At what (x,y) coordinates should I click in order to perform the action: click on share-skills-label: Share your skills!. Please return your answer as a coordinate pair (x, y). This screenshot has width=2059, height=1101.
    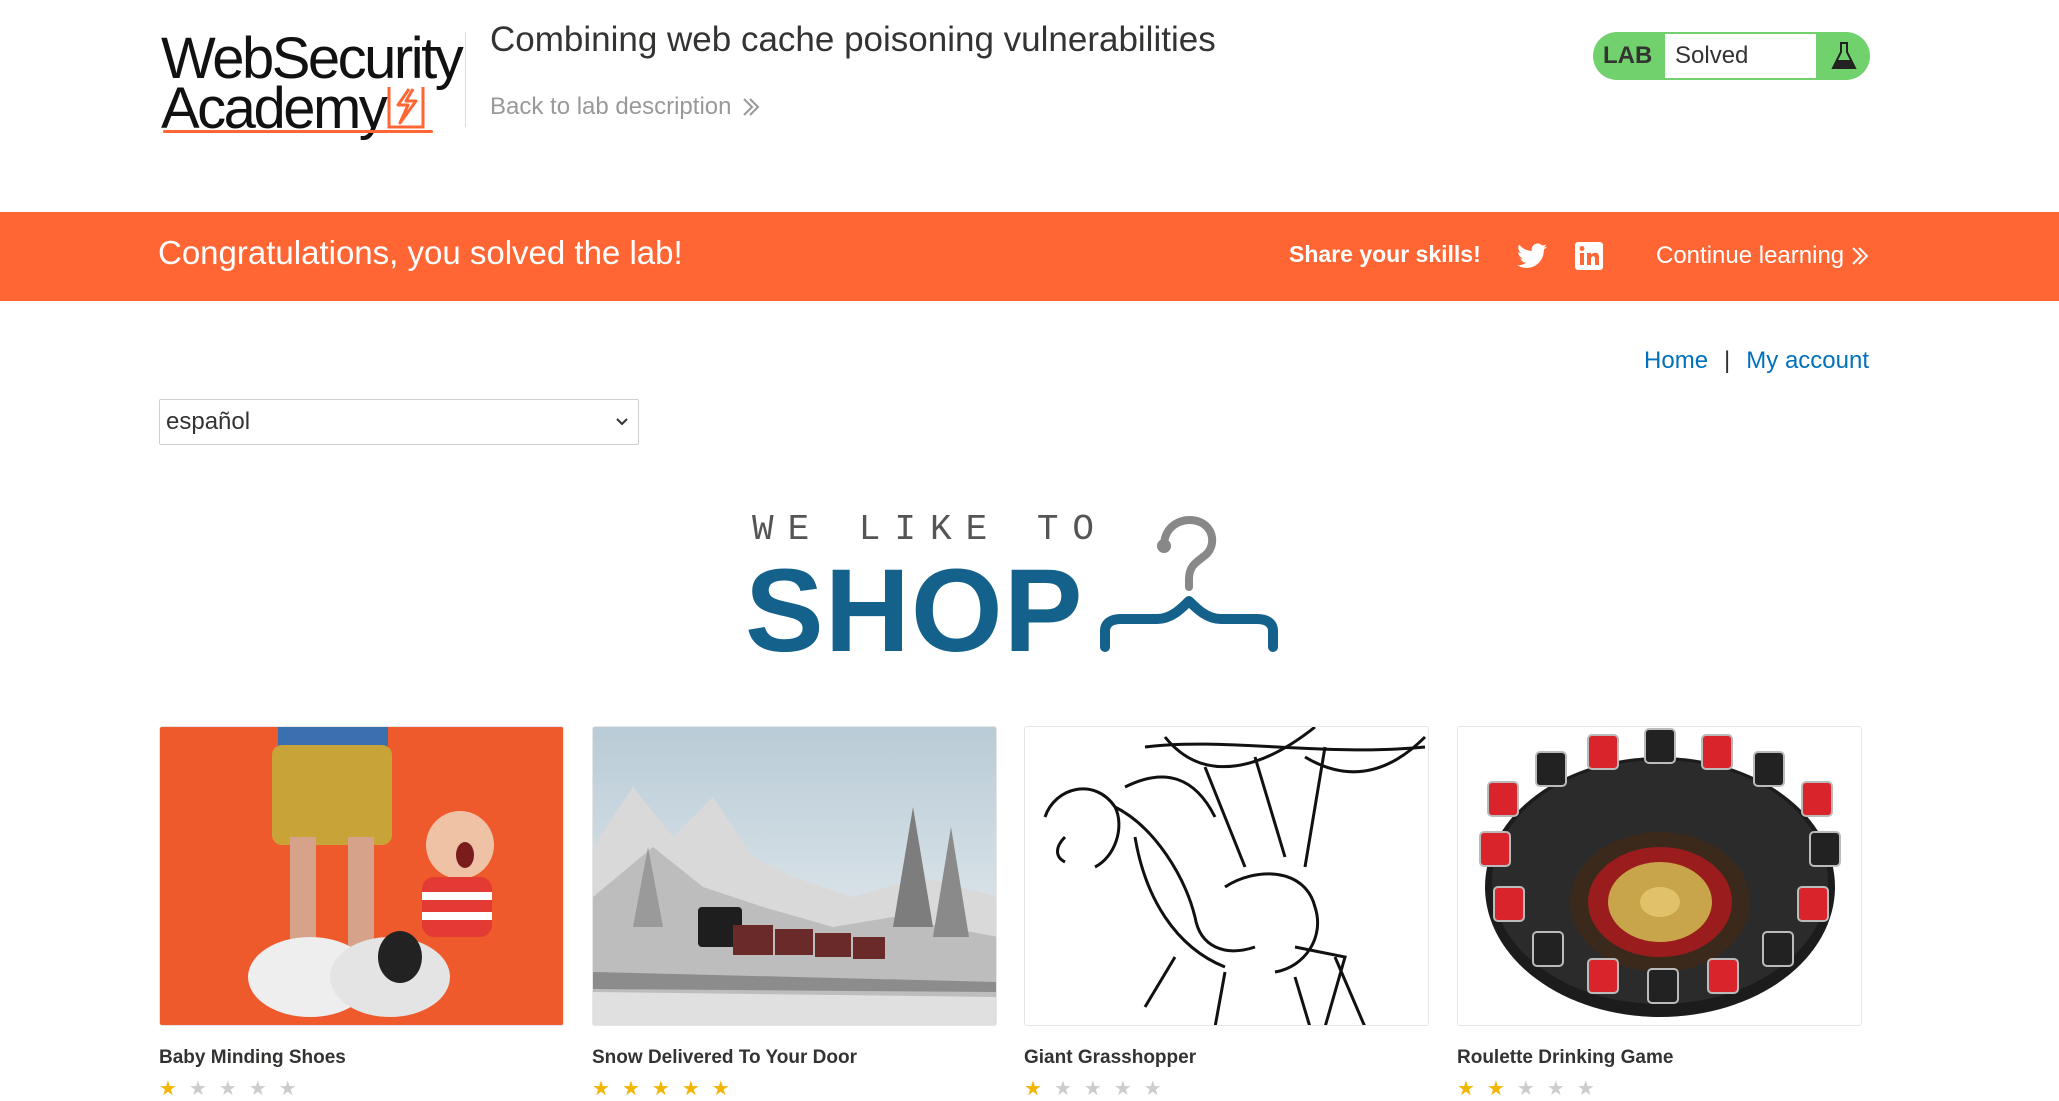
    Looking at the image, I should click on (1385, 254).